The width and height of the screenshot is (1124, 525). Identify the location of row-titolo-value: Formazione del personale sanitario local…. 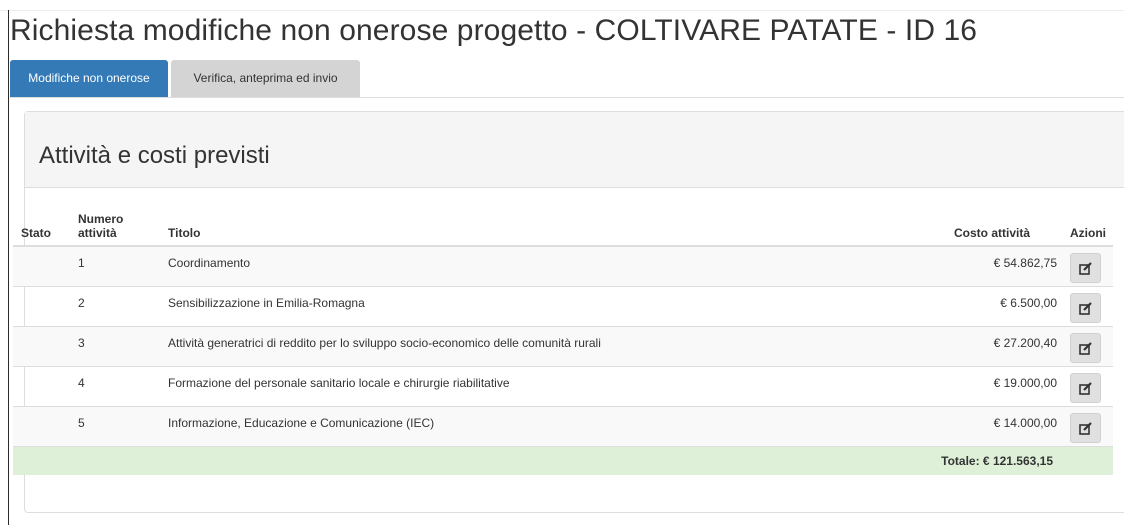
(339, 383).